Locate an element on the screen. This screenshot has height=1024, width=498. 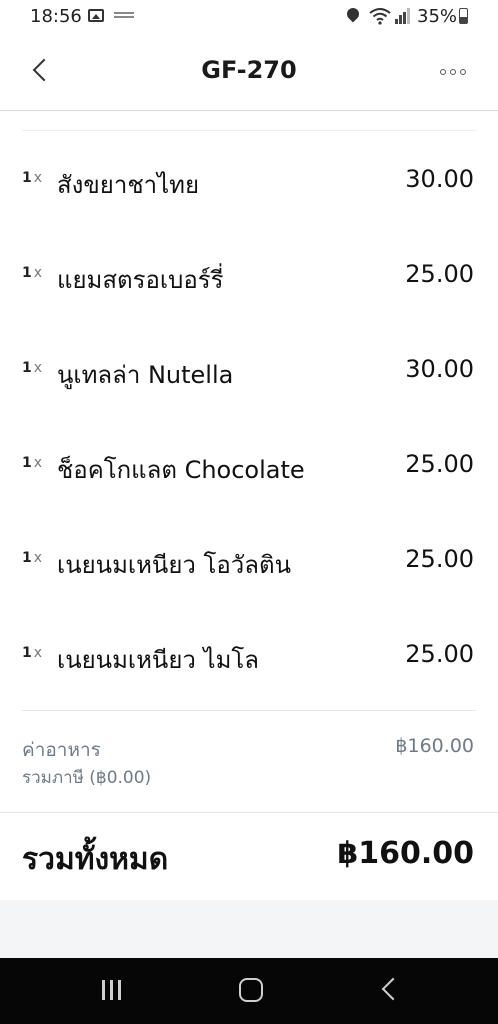
tax-label: รวมภาษี (฿0.00) is located at coordinates (87, 778).